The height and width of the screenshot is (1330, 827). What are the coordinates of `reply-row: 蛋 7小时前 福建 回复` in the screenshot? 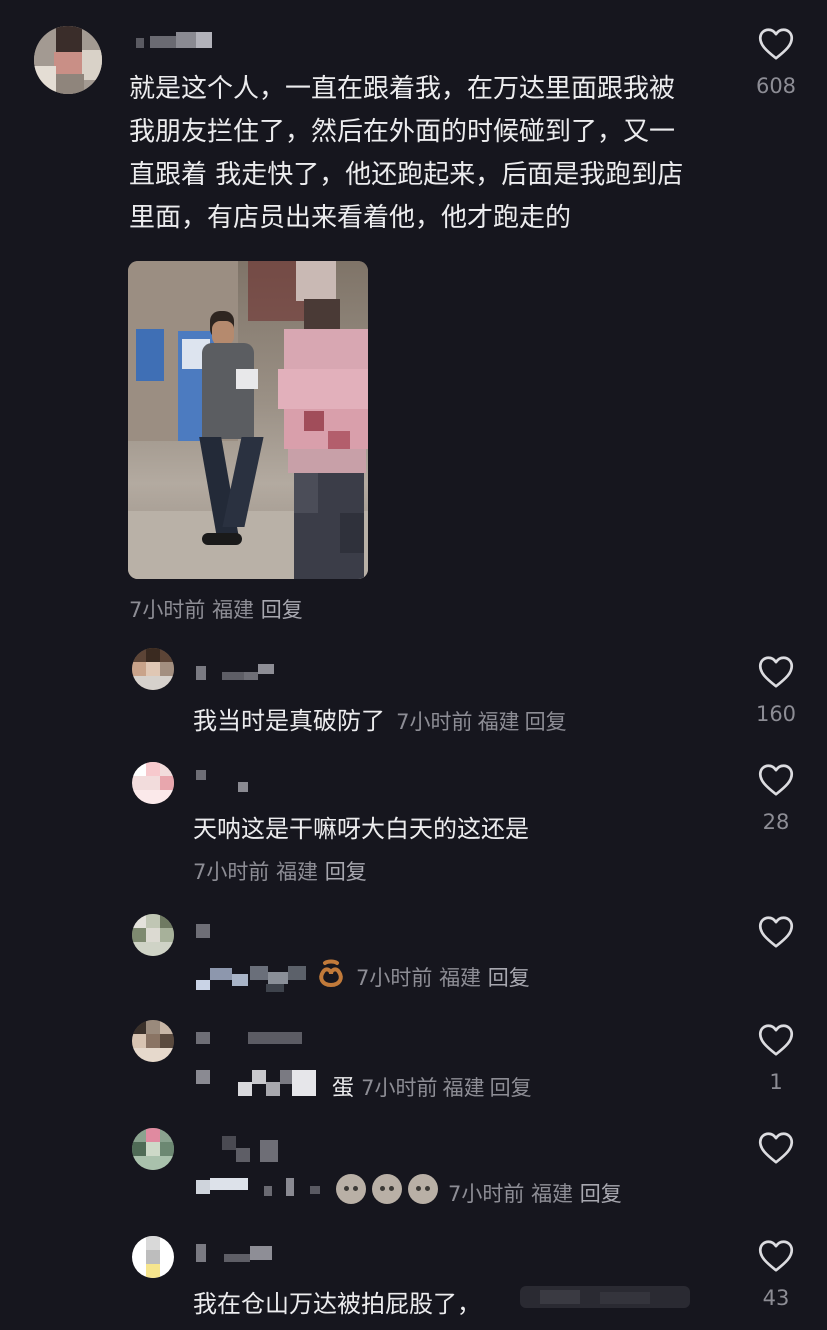 It's located at (432, 1086).